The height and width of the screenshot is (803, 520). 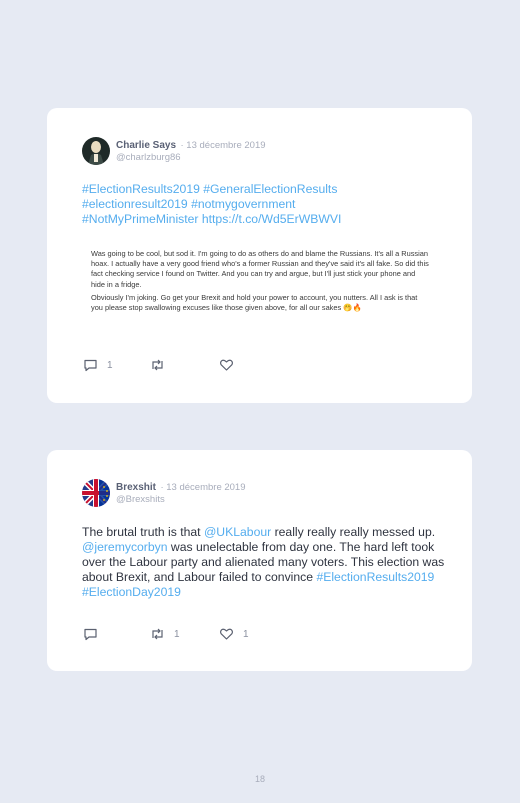 I want to click on tweet-text: really really really messed up., so click(x=353, y=532).